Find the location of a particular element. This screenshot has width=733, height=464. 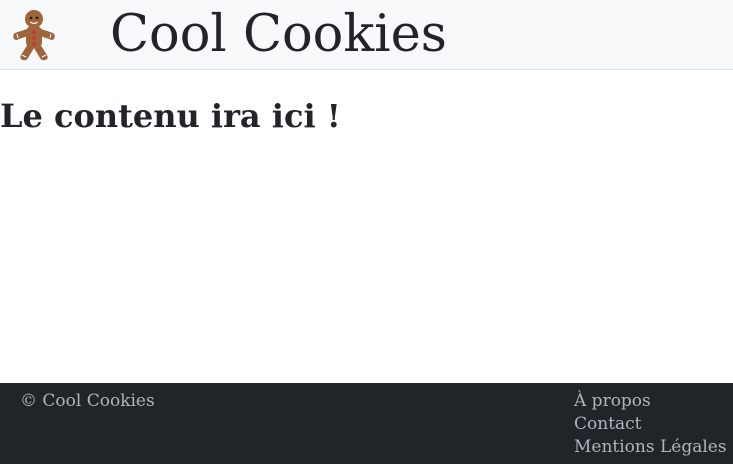

footer-link-item: À propos is located at coordinates (650, 401).